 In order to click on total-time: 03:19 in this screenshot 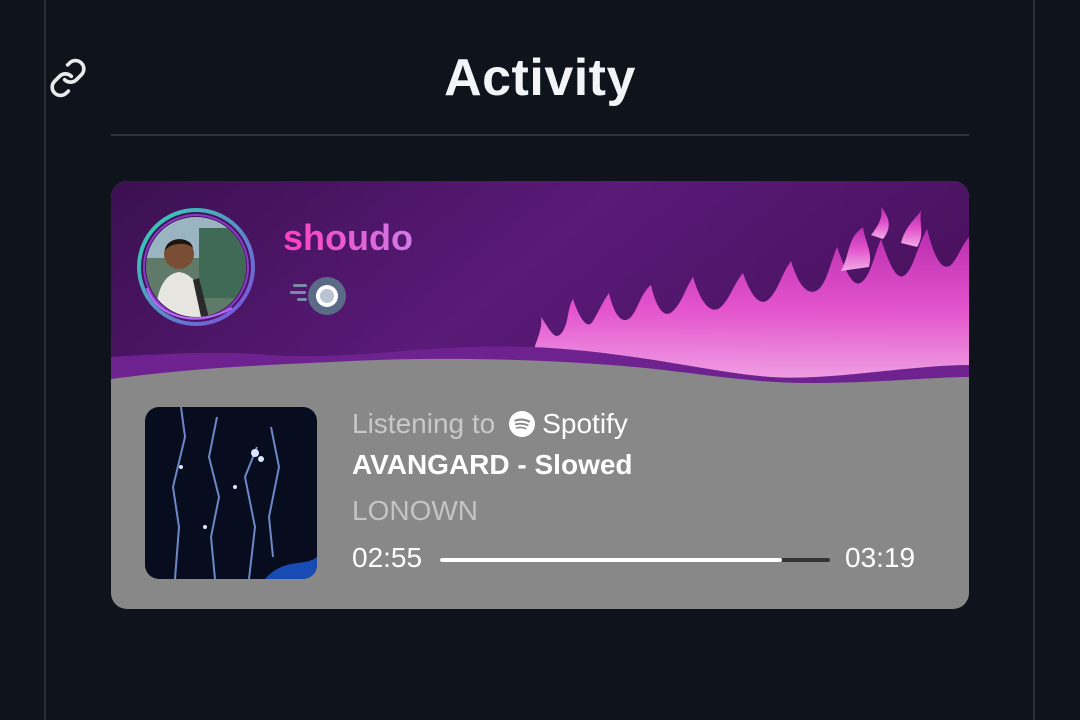, I will do `click(880, 557)`.